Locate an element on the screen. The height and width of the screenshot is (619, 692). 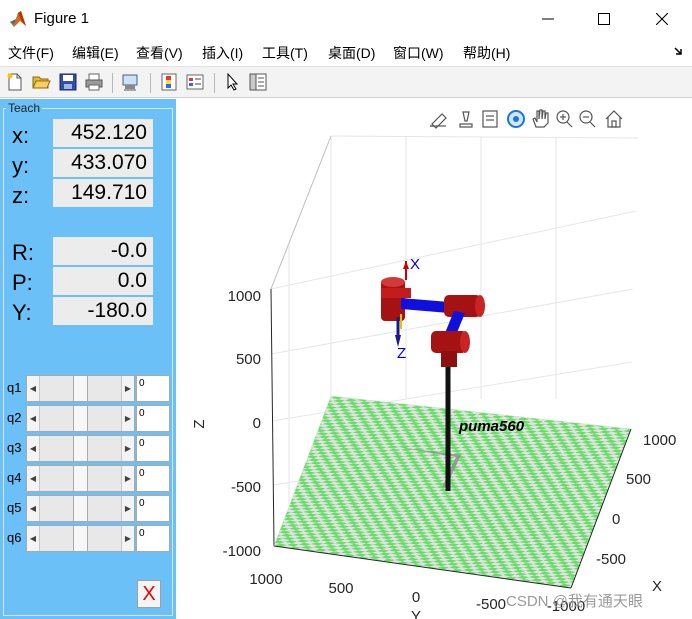
window-title: Figure 1 is located at coordinates (62, 18).